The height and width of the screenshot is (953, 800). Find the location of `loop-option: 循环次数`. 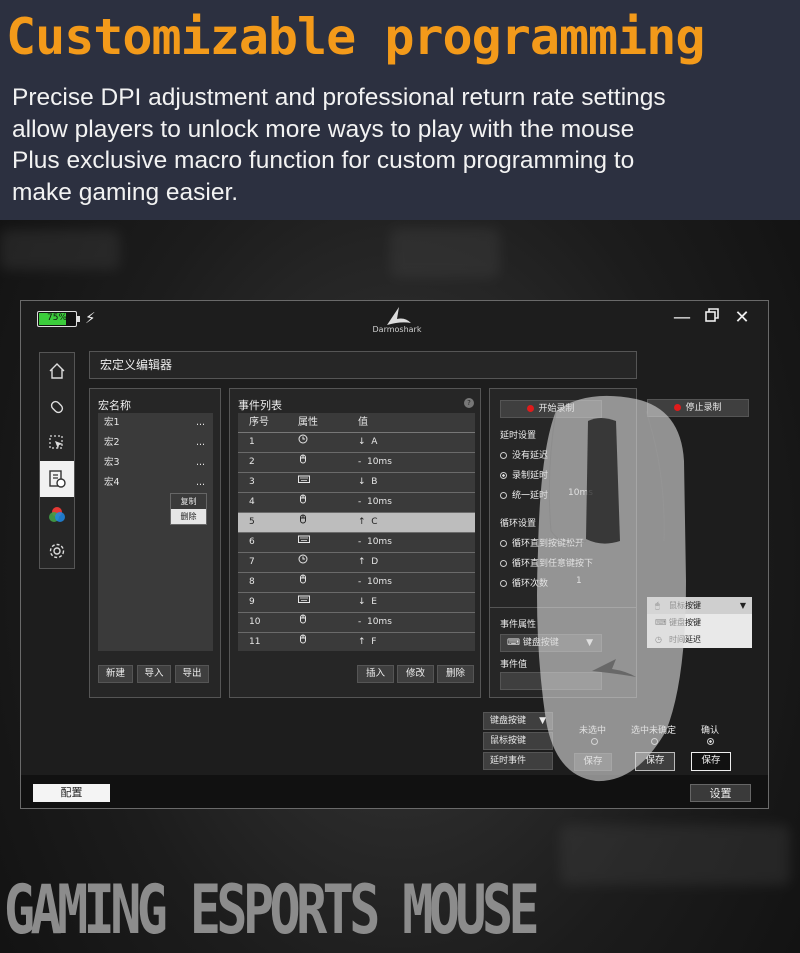

loop-option: 循环次数 is located at coordinates (524, 582).